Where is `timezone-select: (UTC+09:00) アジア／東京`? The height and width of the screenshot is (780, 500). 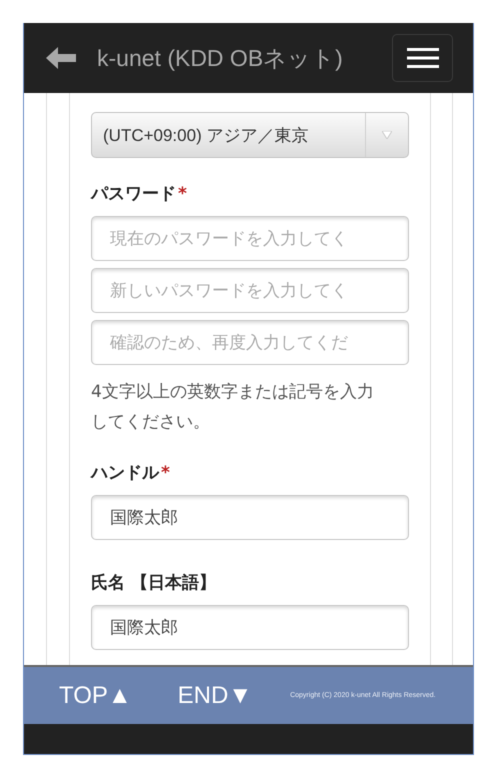 timezone-select: (UTC+09:00) アジア／東京 is located at coordinates (250, 135).